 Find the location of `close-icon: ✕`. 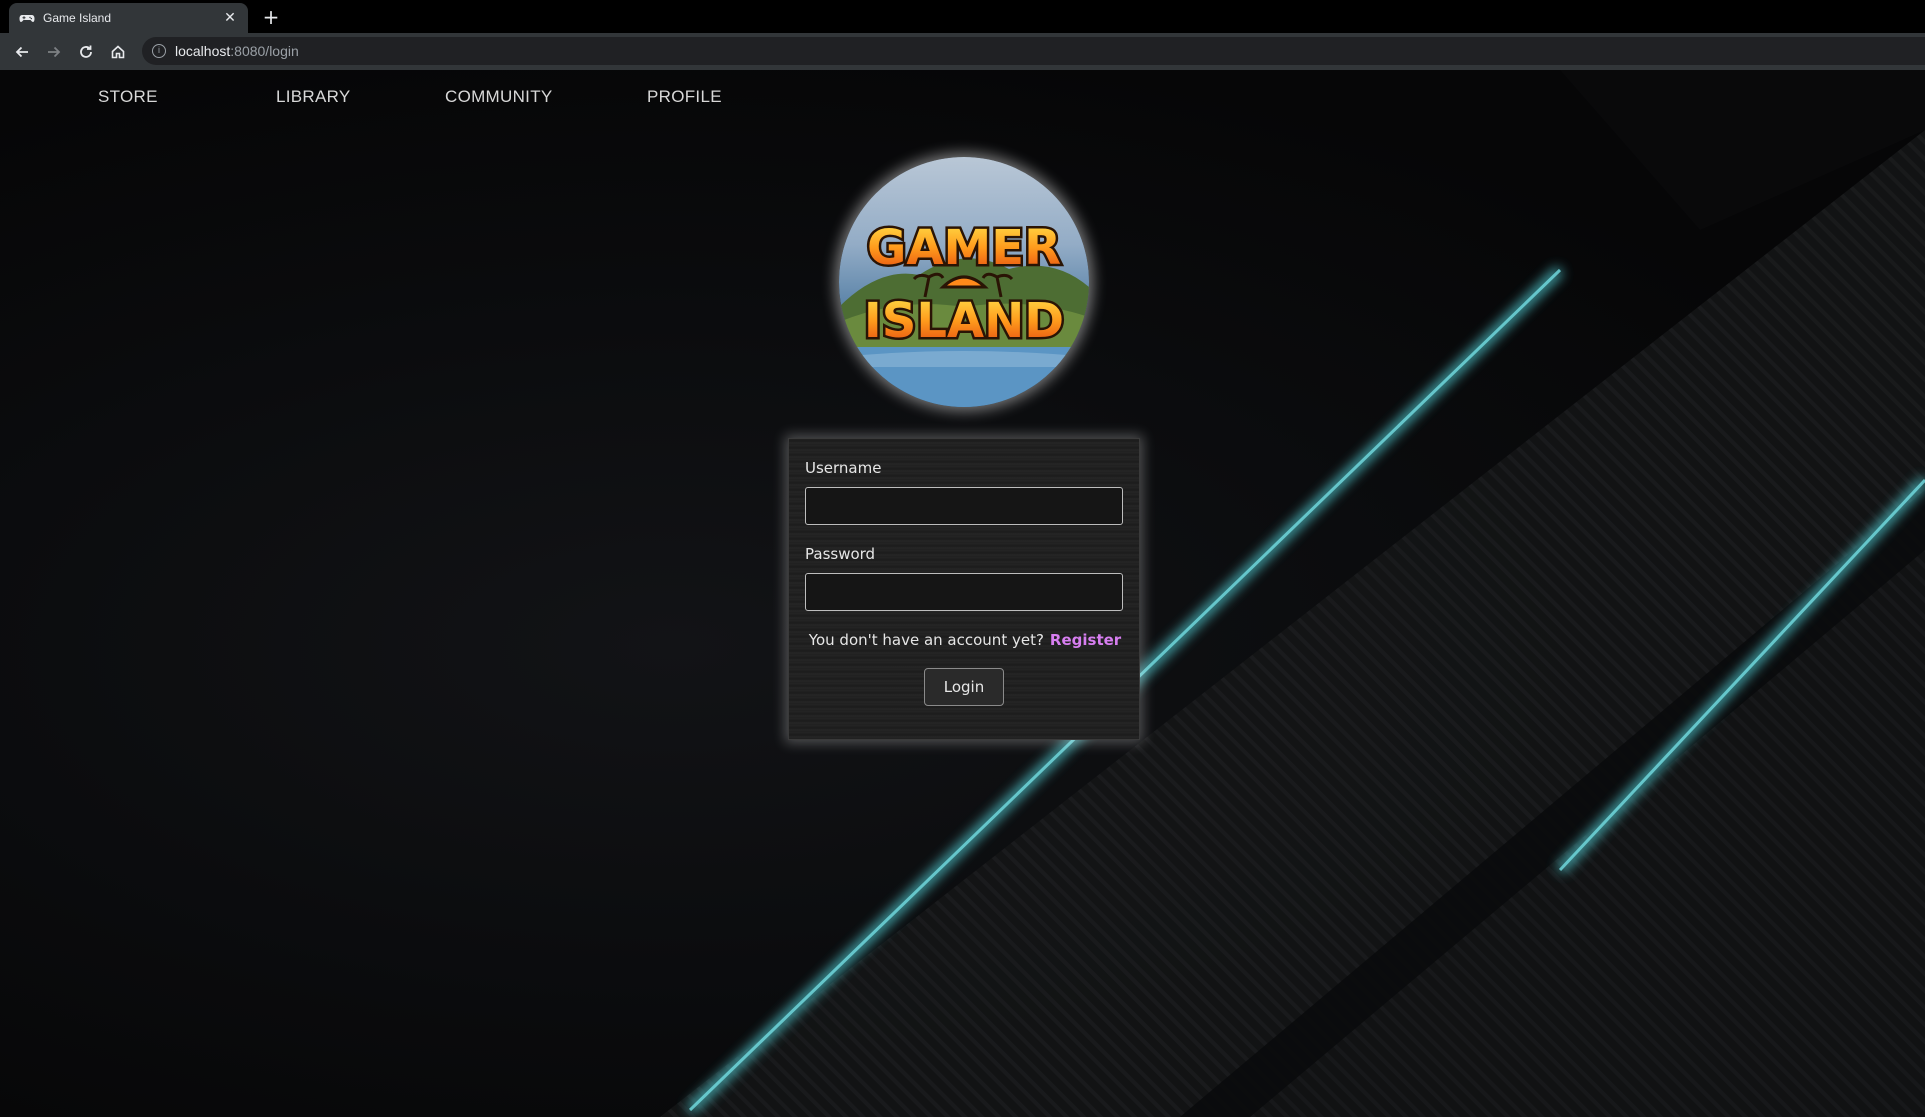

close-icon: ✕ is located at coordinates (230, 18).